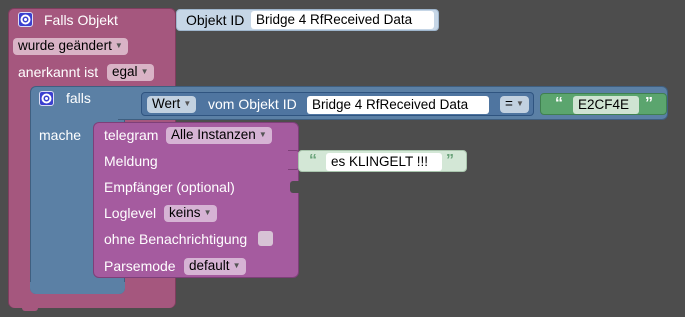 The width and height of the screenshot is (685, 317). I want to click on parsemode-dropdown-value: default, so click(209, 265).